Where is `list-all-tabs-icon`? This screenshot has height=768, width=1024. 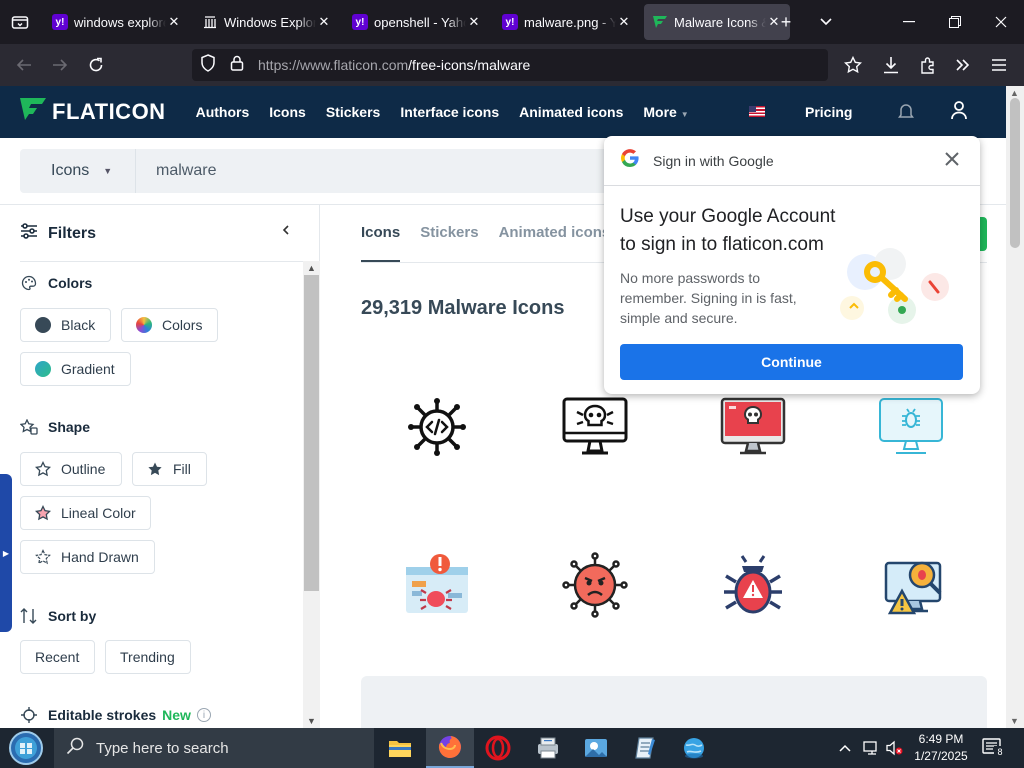 list-all-tabs-icon is located at coordinates (826, 22).